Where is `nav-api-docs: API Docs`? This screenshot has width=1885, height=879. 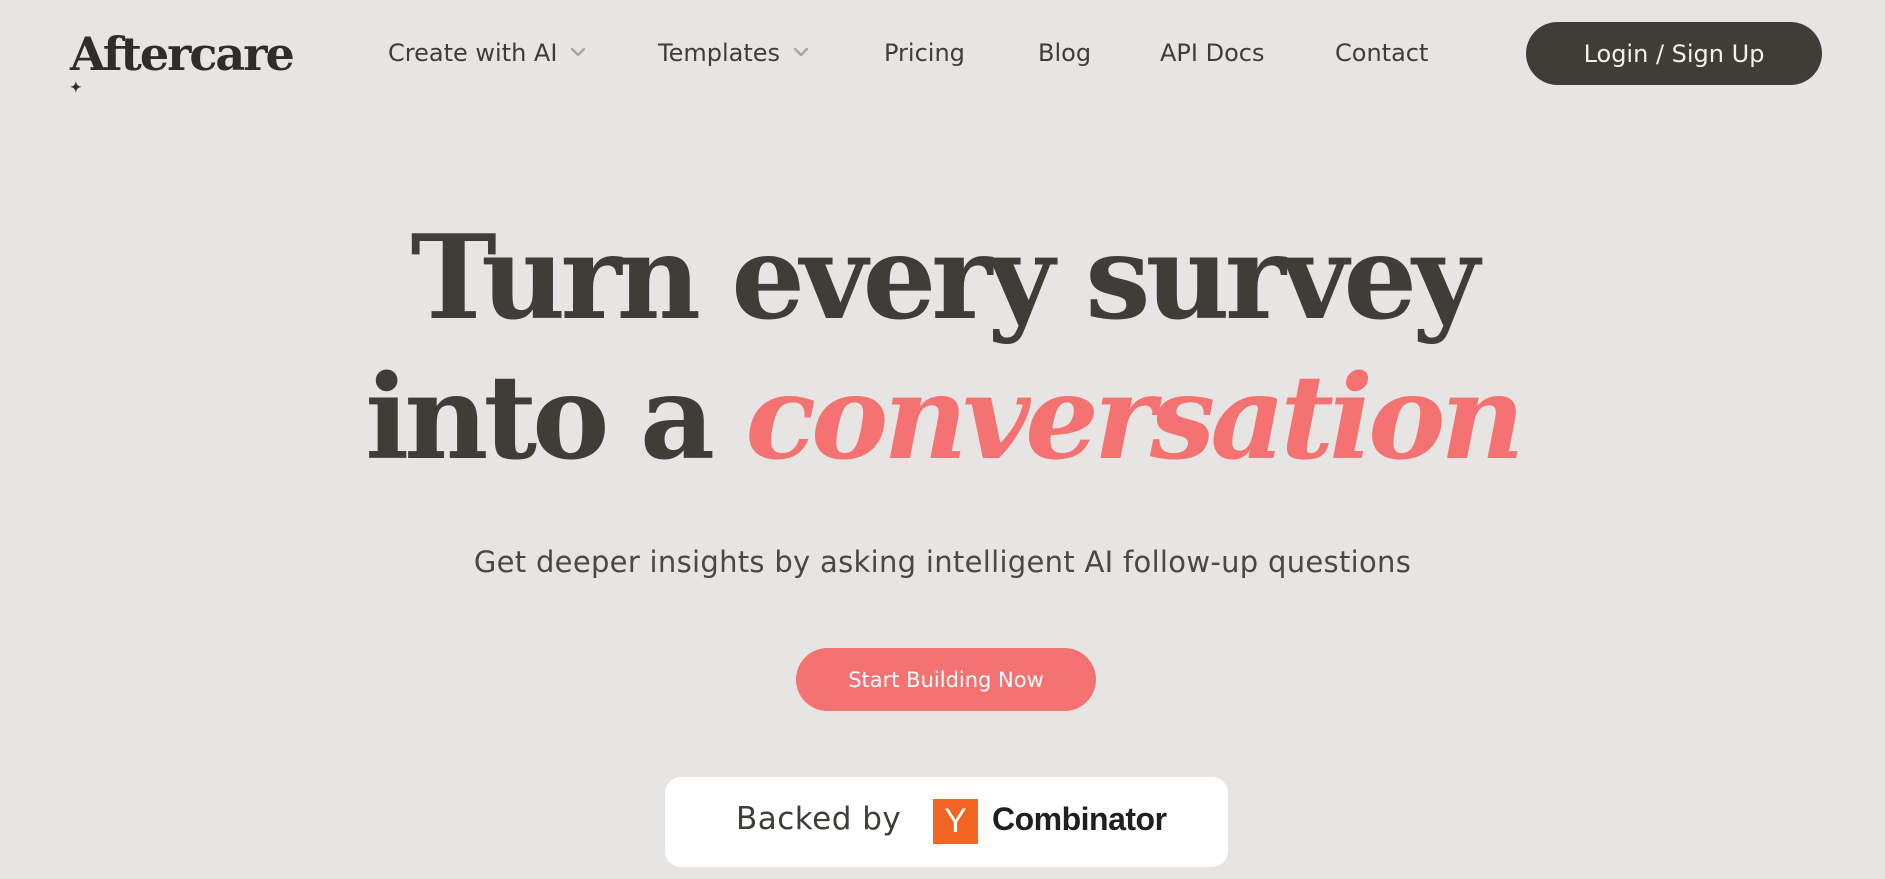 nav-api-docs: API Docs is located at coordinates (1212, 53).